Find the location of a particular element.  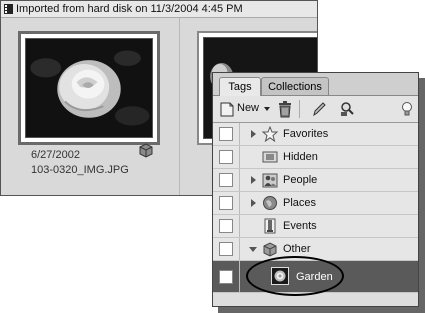

tag-row-events: Events is located at coordinates (315, 226).